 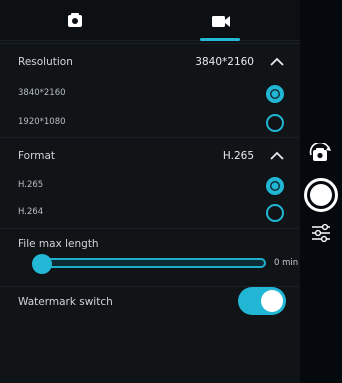 I want to click on switch-camera-icon, so click(x=321, y=155).